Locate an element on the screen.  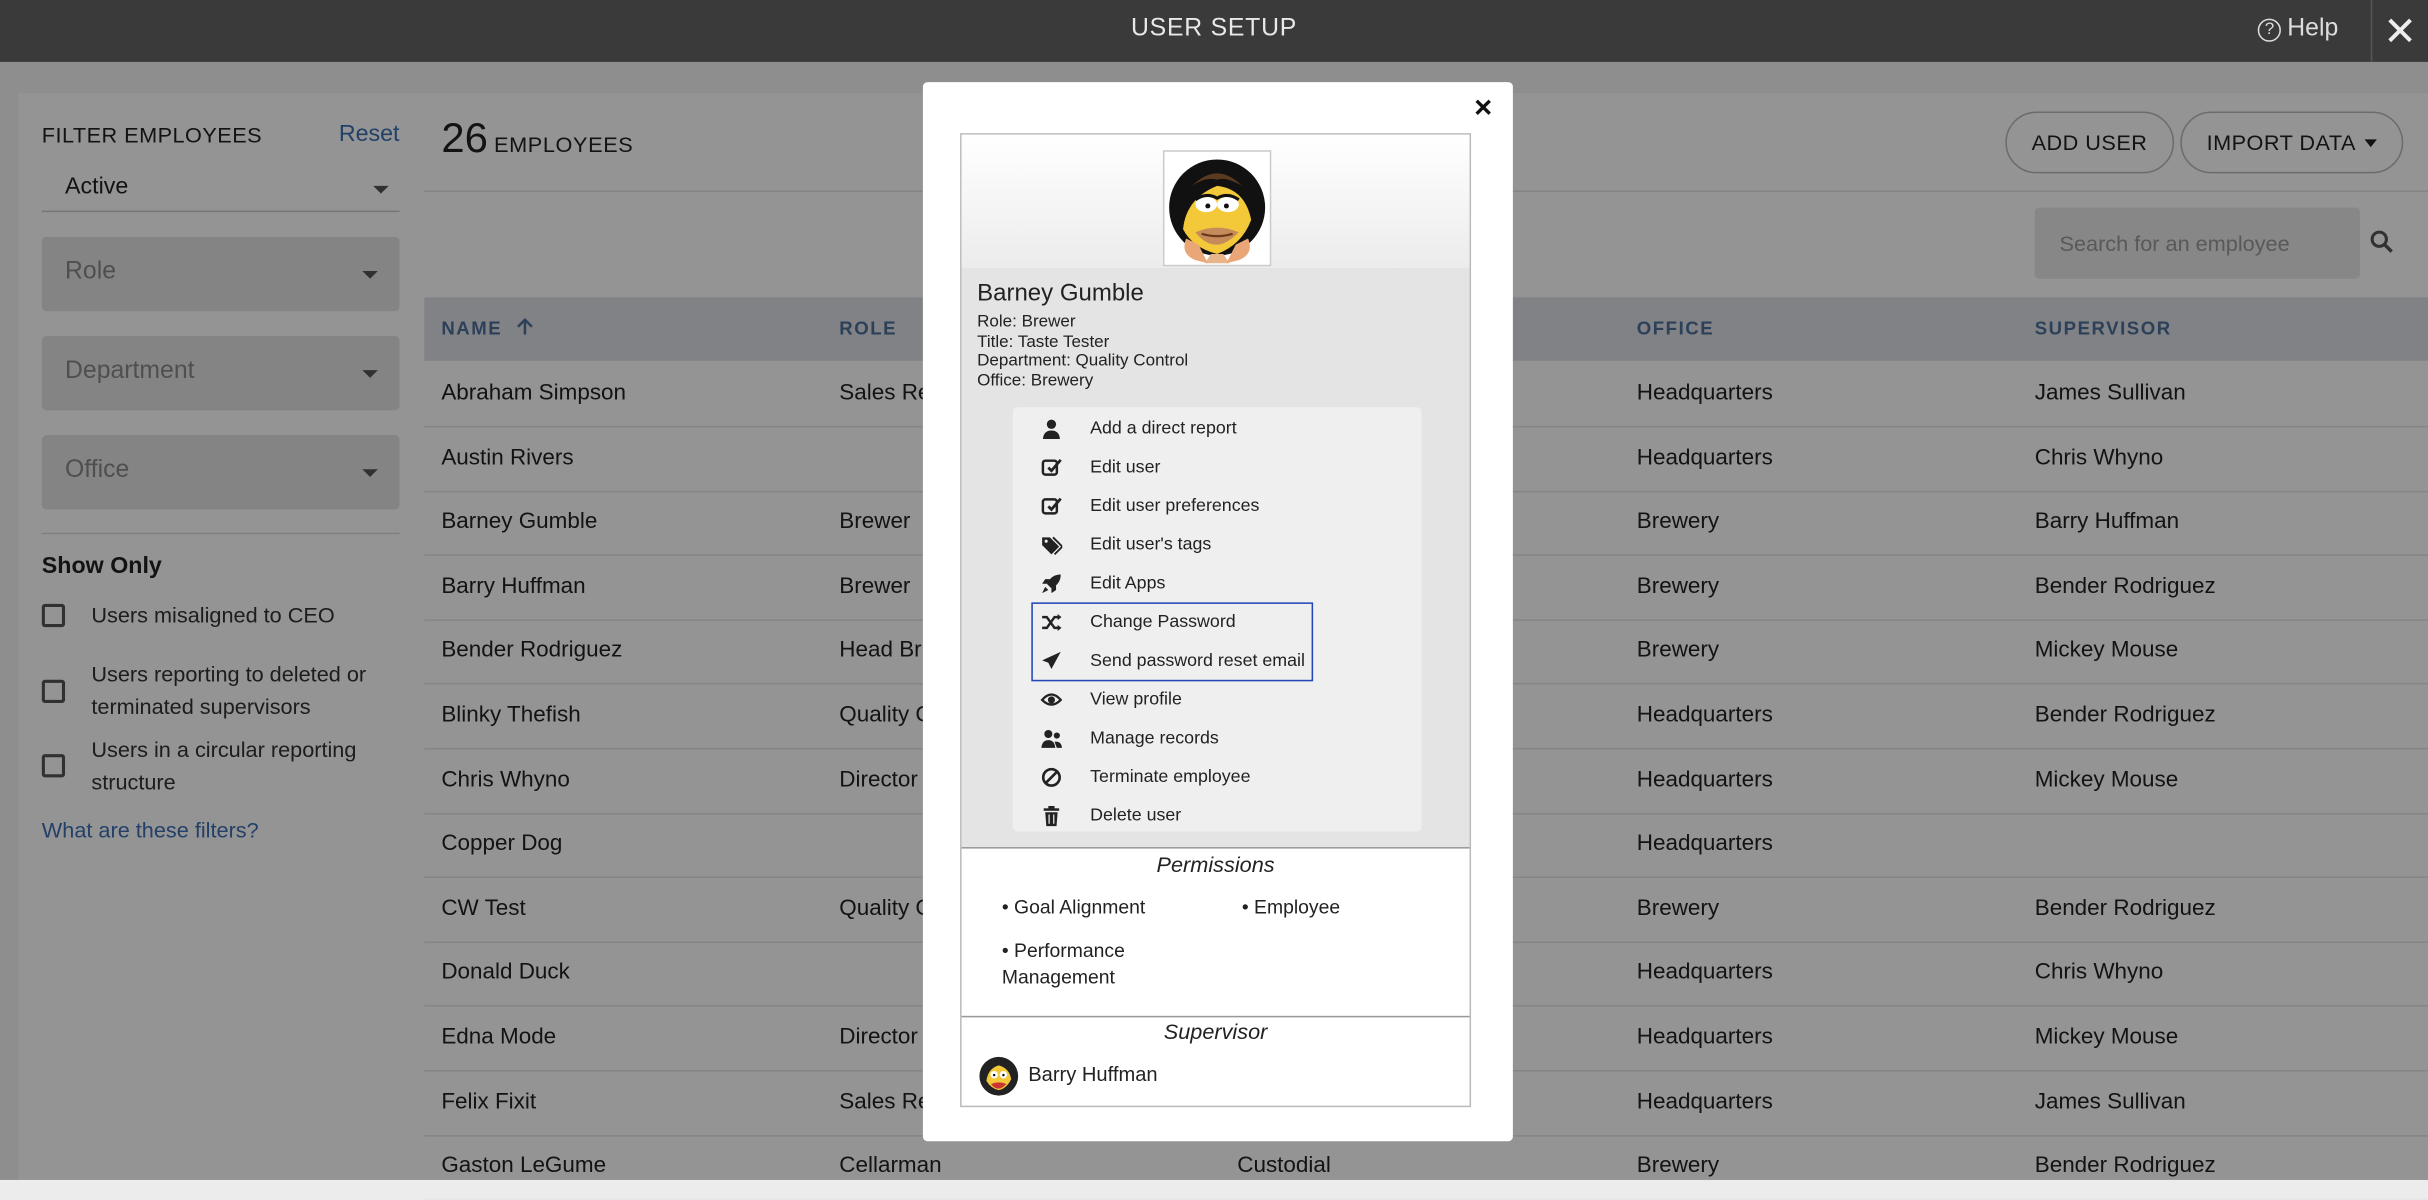
question-icon: ? is located at coordinates (2269, 29).